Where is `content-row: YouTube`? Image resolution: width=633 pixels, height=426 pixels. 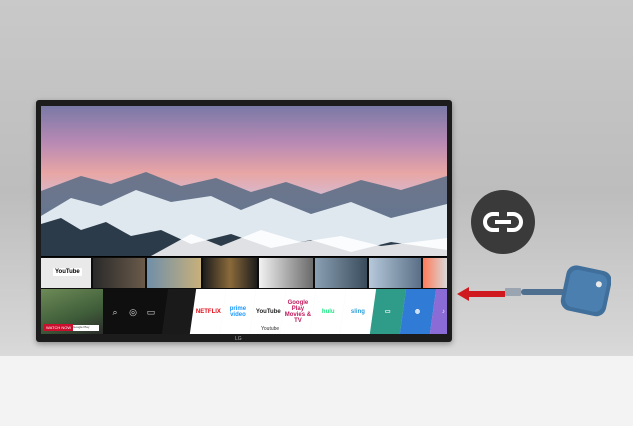 content-row: YouTube is located at coordinates (244, 273).